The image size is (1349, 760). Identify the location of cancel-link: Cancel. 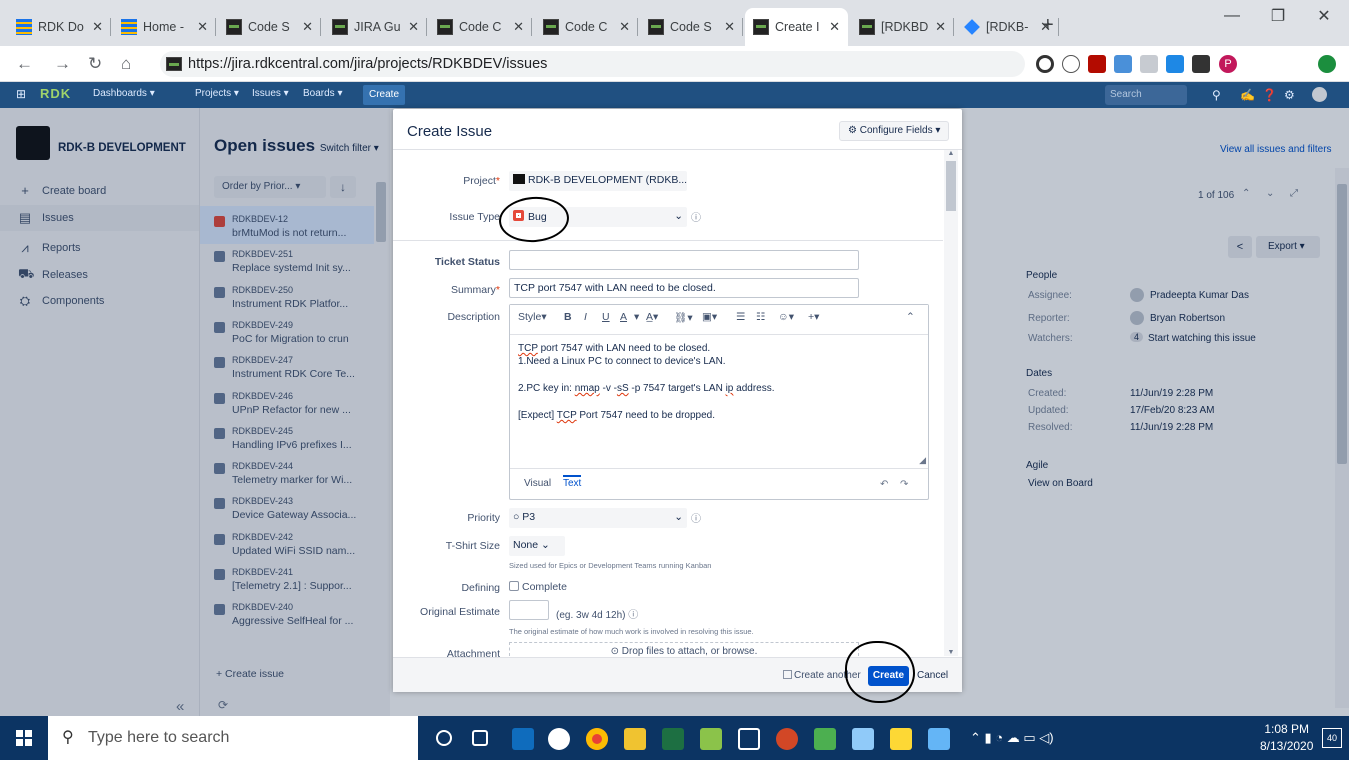
(932, 675).